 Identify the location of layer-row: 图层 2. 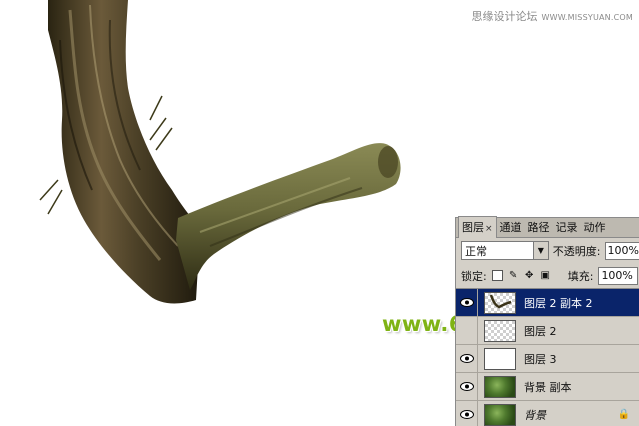
(547, 330).